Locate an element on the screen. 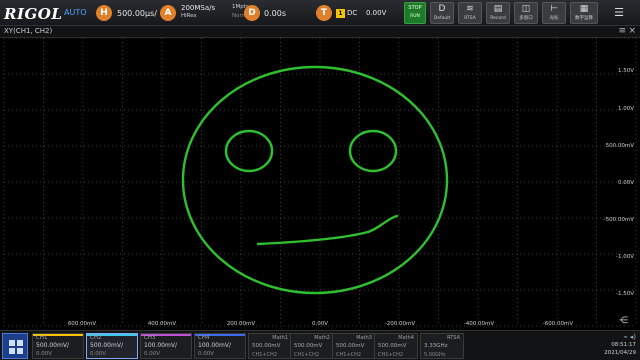  y-tick-label: 1.00V is located at coordinates (625, 109).